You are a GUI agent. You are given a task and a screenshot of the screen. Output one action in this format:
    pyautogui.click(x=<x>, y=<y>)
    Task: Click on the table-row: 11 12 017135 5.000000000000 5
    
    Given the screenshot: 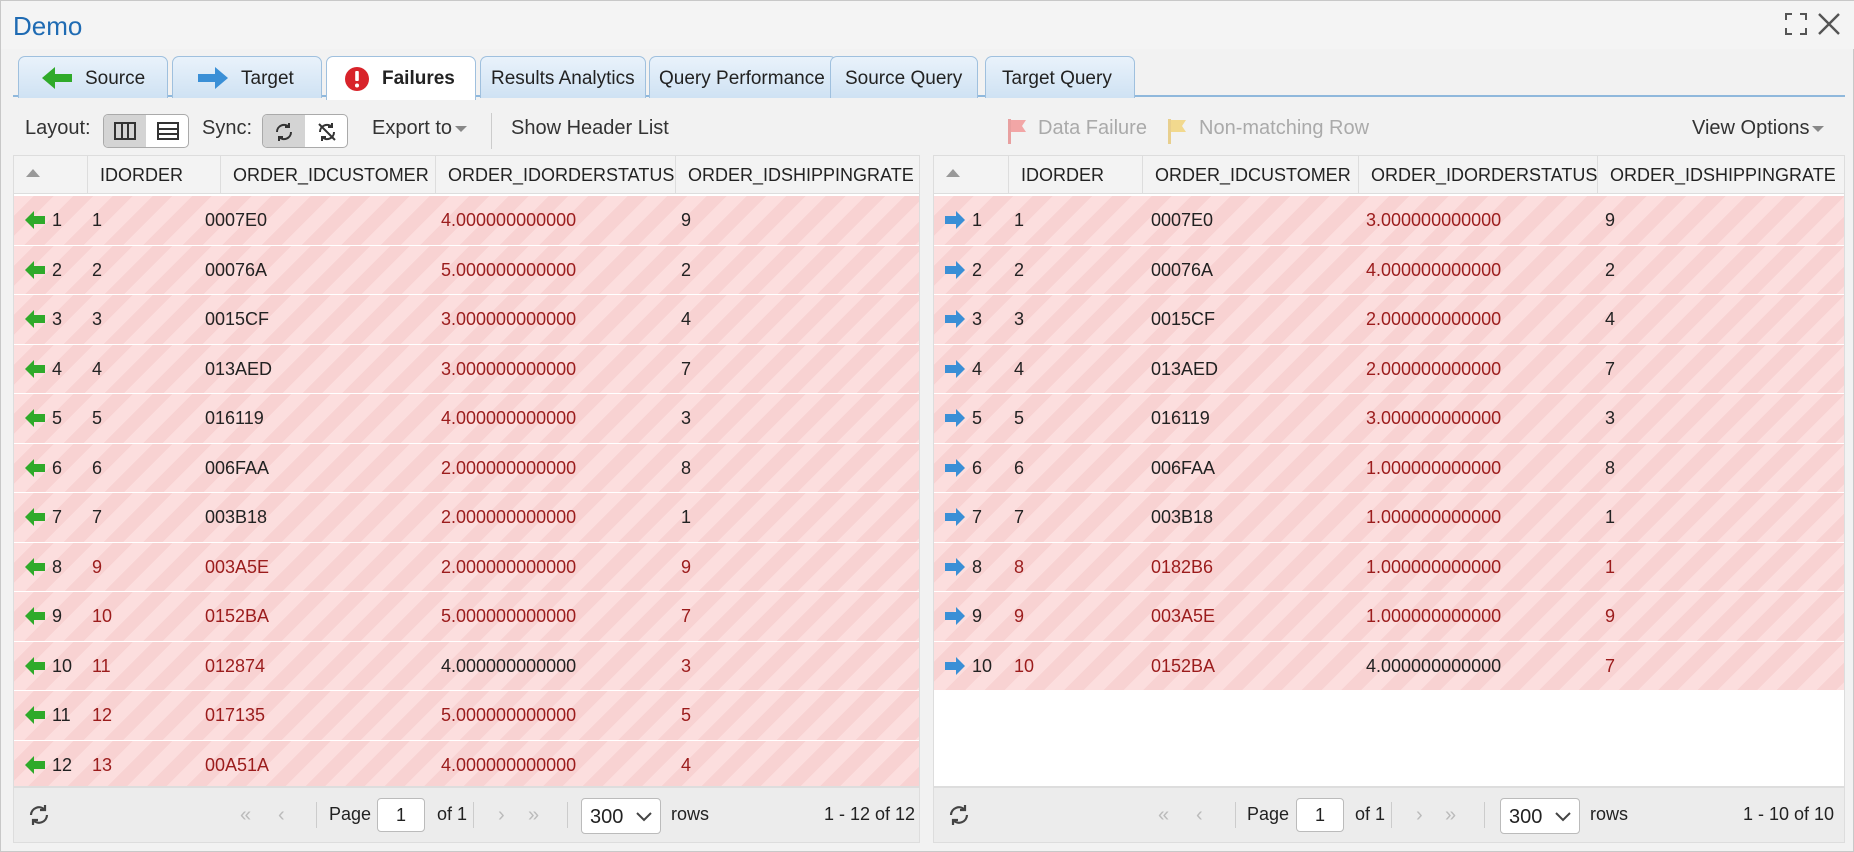 What is the action you would take?
    pyautogui.click(x=466, y=716)
    